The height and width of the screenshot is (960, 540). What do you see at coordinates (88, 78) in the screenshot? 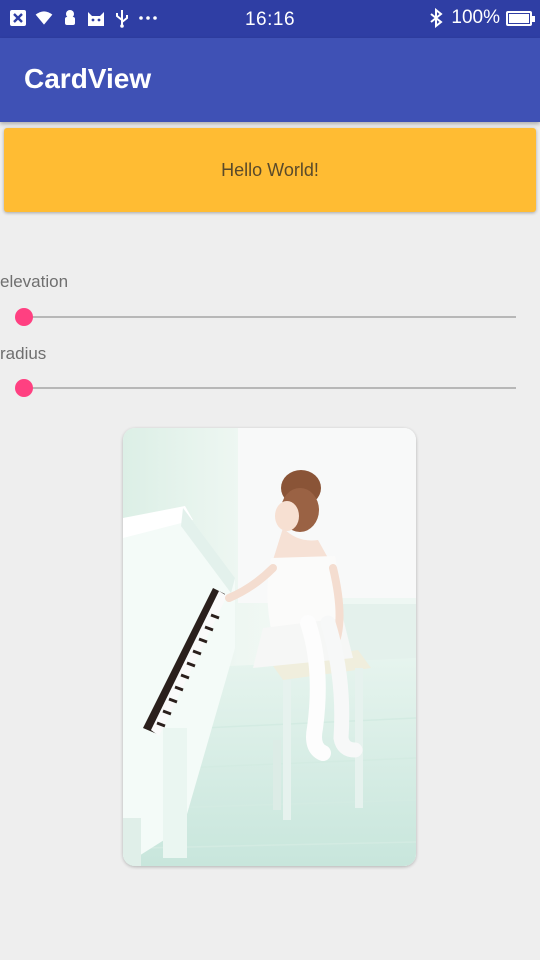
I see `app-title: CardView` at bounding box center [88, 78].